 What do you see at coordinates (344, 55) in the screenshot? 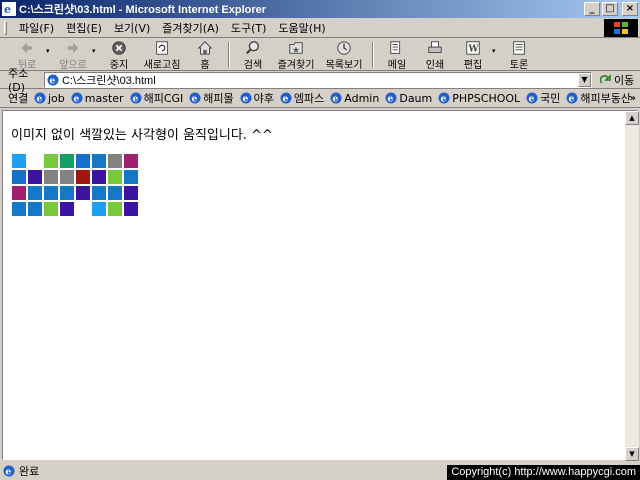
I see `history-button: 목록보기` at bounding box center [344, 55].